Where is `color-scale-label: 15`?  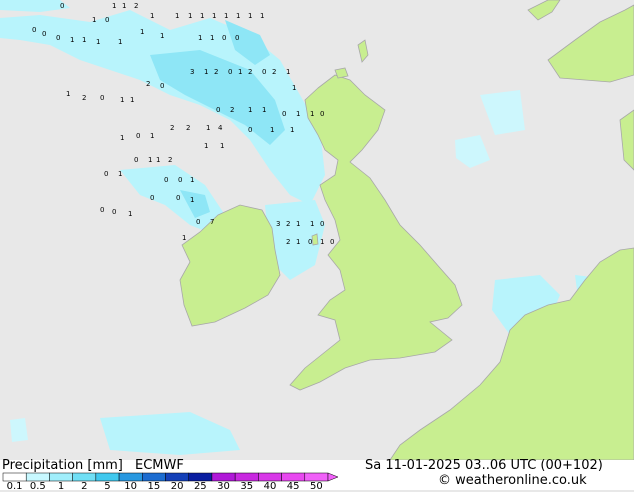
color-scale-label: 15 is located at coordinates (154, 486).